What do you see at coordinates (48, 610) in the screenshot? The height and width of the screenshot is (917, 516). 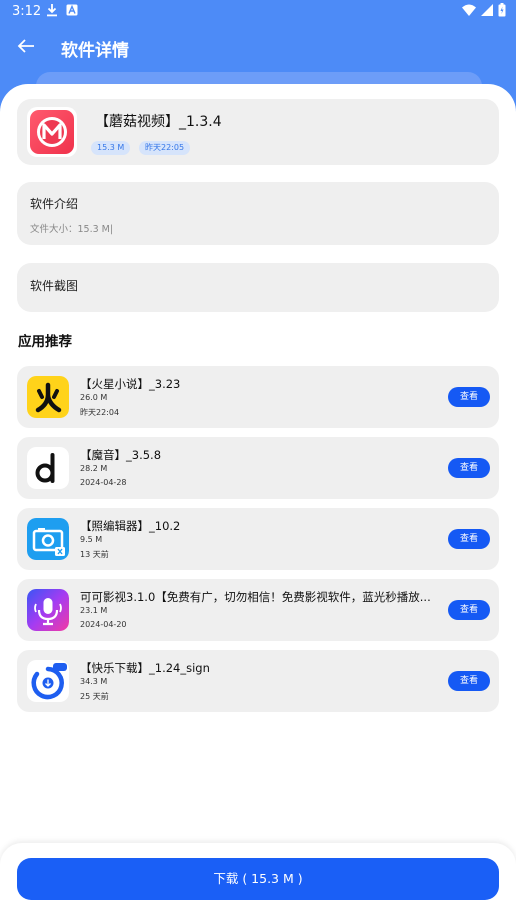 I see `microphone-icon` at bounding box center [48, 610].